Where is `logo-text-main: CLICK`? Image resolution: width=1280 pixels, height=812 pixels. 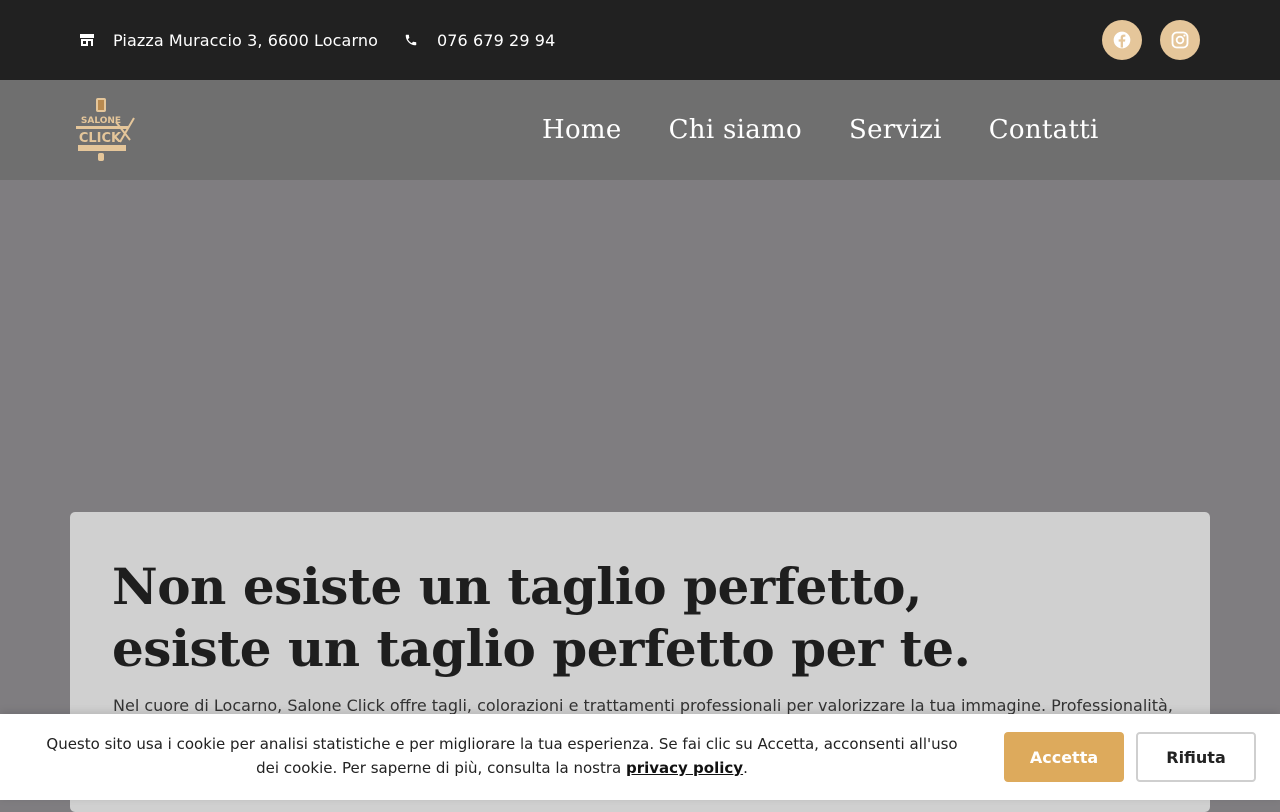 logo-text-main: CLICK is located at coordinates (100, 138).